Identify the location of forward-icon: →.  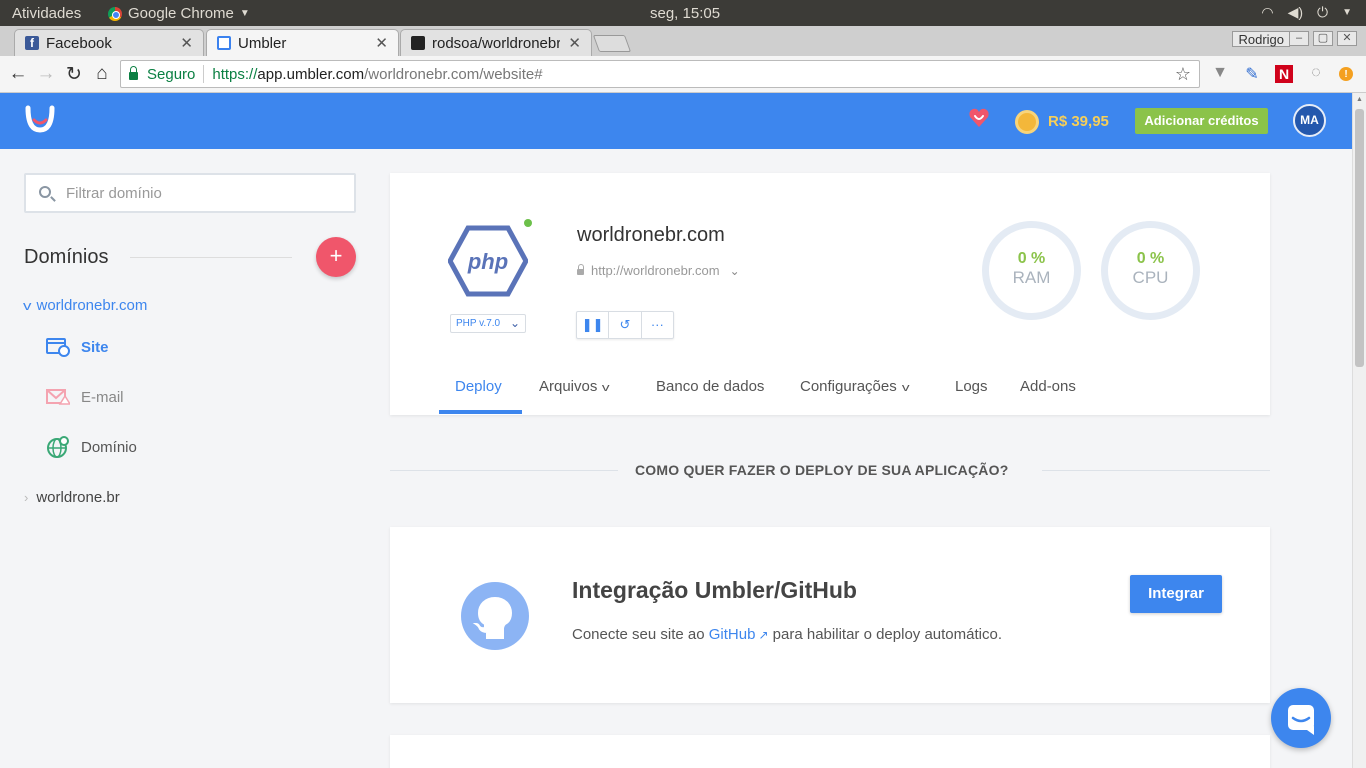
(46, 74).